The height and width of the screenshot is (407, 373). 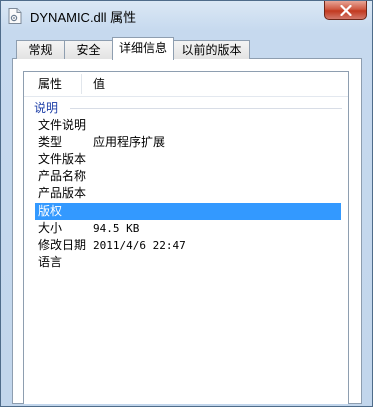 I want to click on row-value: 2011/4/6 22:47, so click(x=139, y=245).